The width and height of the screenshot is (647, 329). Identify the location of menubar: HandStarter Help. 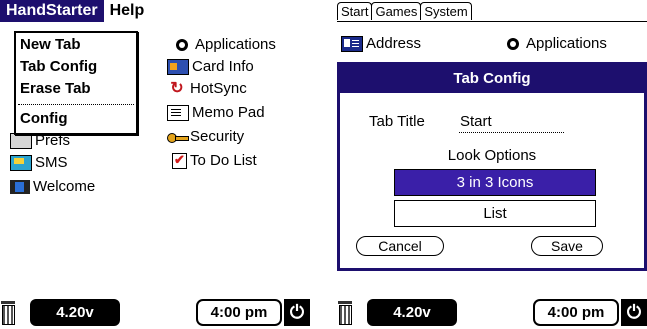
(75, 11).